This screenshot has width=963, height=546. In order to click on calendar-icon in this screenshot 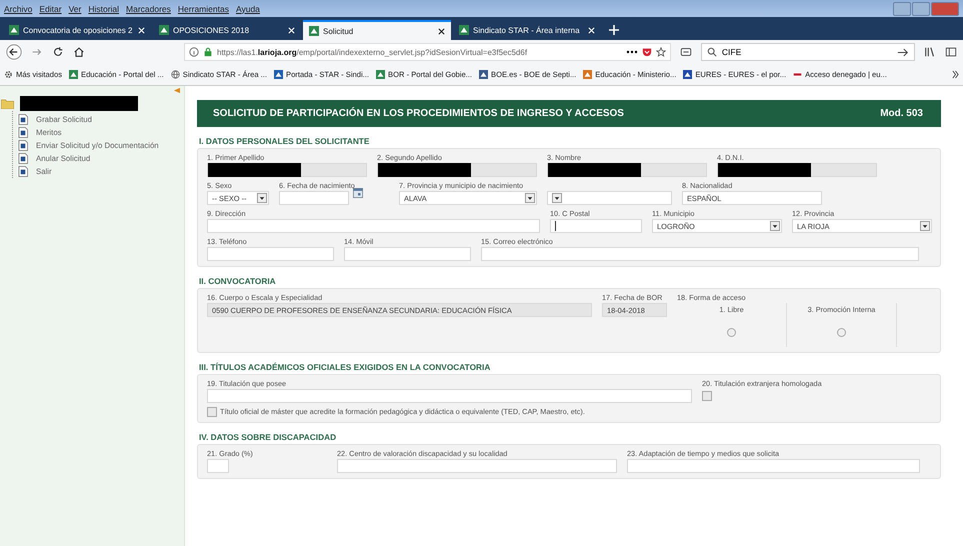, I will do `click(358, 193)`.